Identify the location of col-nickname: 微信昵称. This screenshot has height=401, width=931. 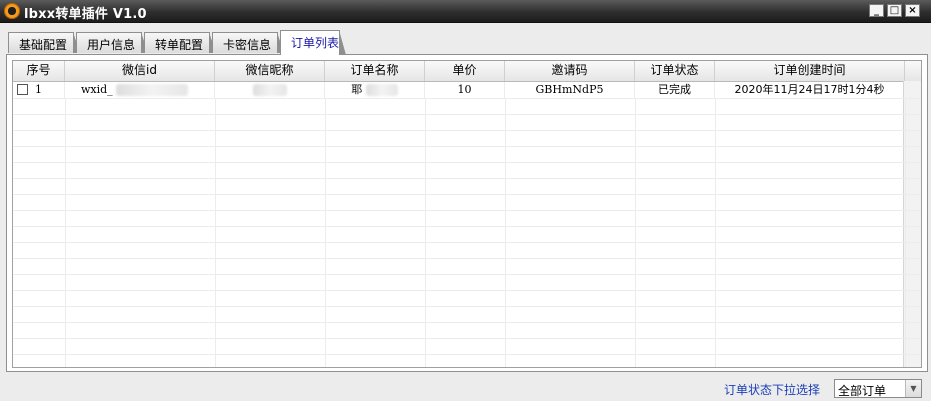
(270, 71).